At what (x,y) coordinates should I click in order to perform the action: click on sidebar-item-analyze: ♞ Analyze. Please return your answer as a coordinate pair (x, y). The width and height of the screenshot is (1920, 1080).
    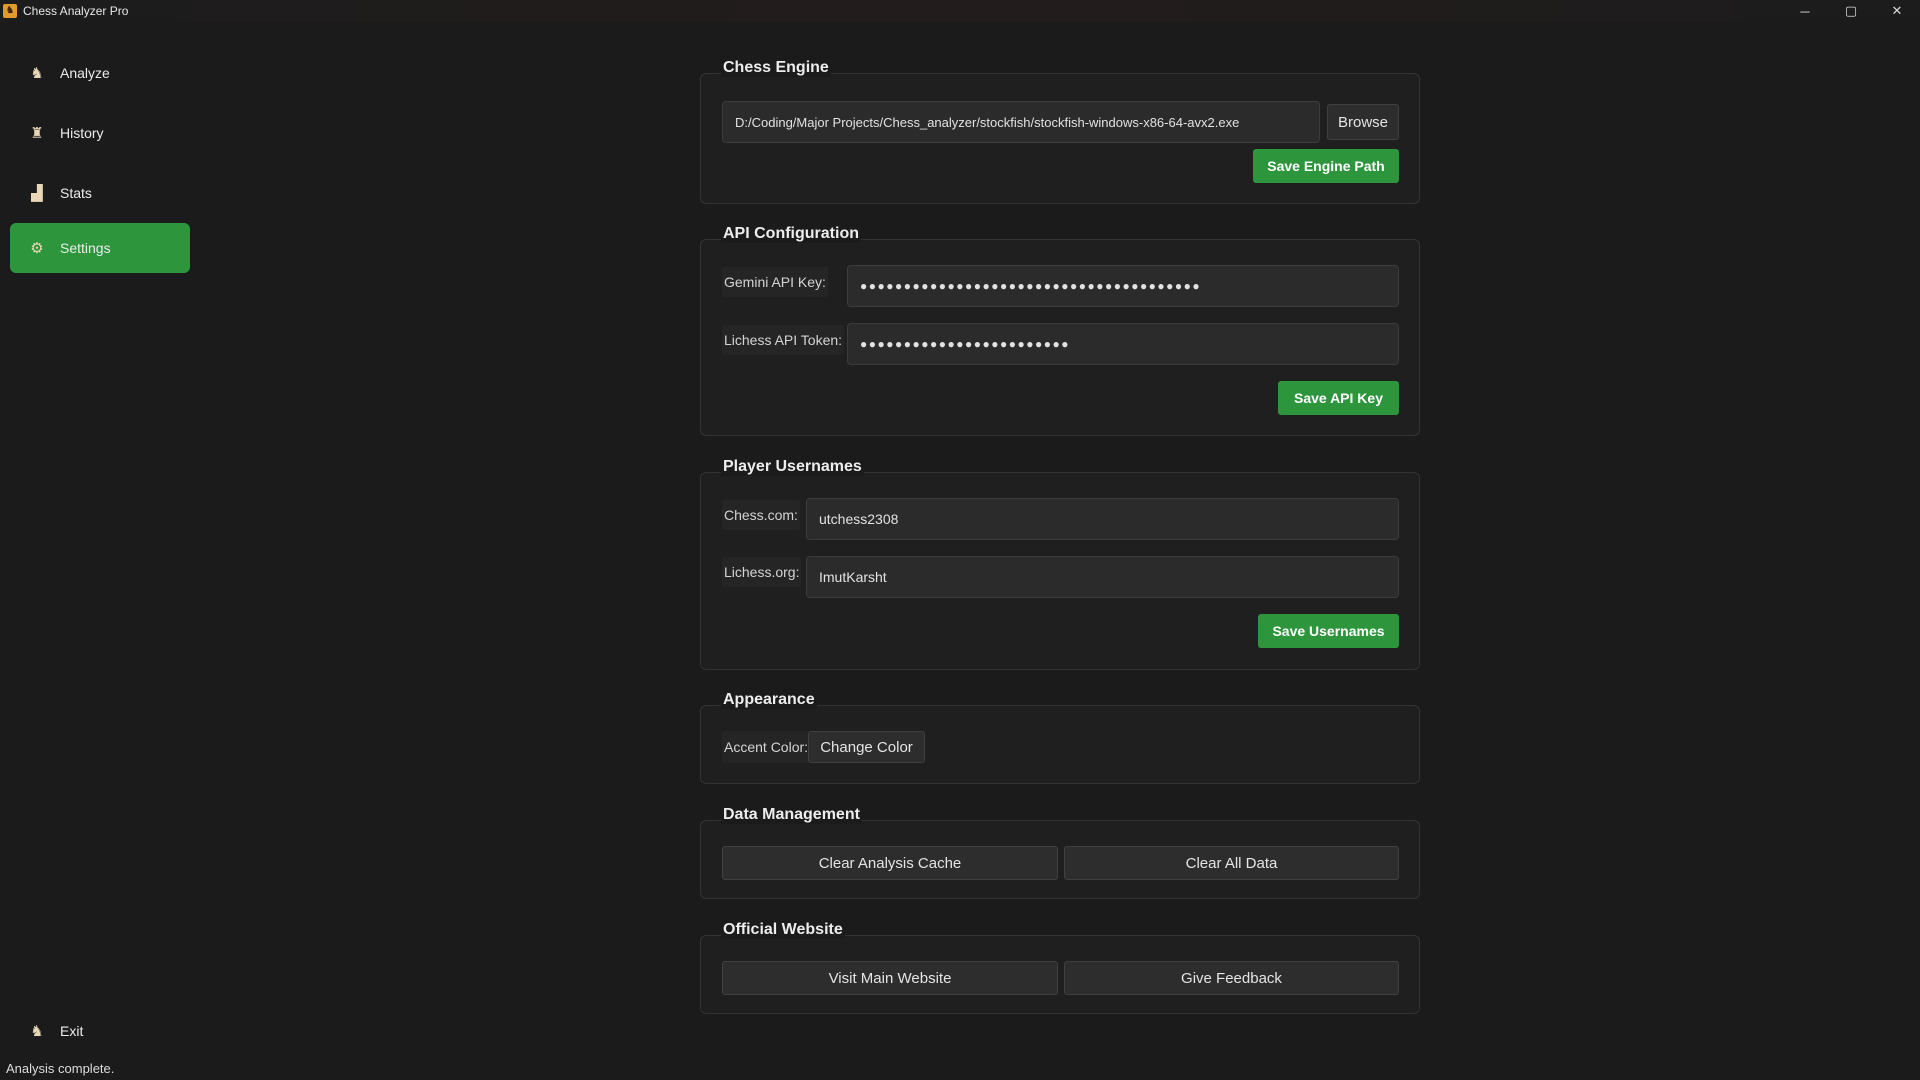
    Looking at the image, I should click on (100, 73).